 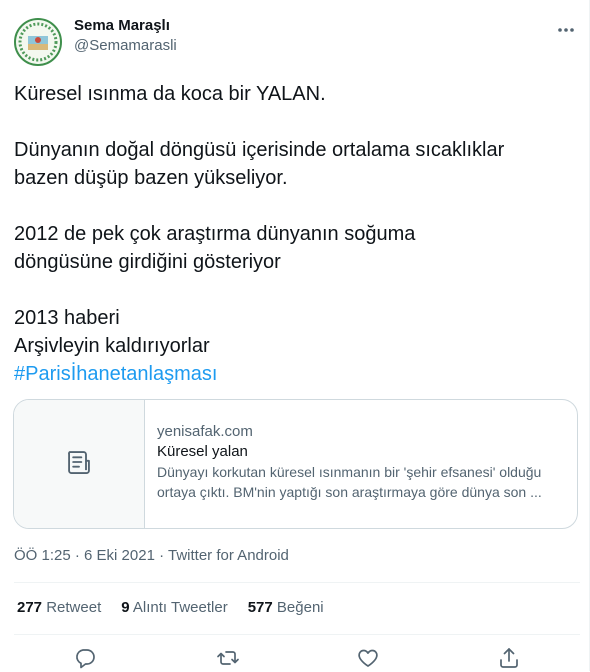 I want to click on tweet-time-link: ÖÖ 1:25 · 6 Eki 2021, so click(x=84, y=555).